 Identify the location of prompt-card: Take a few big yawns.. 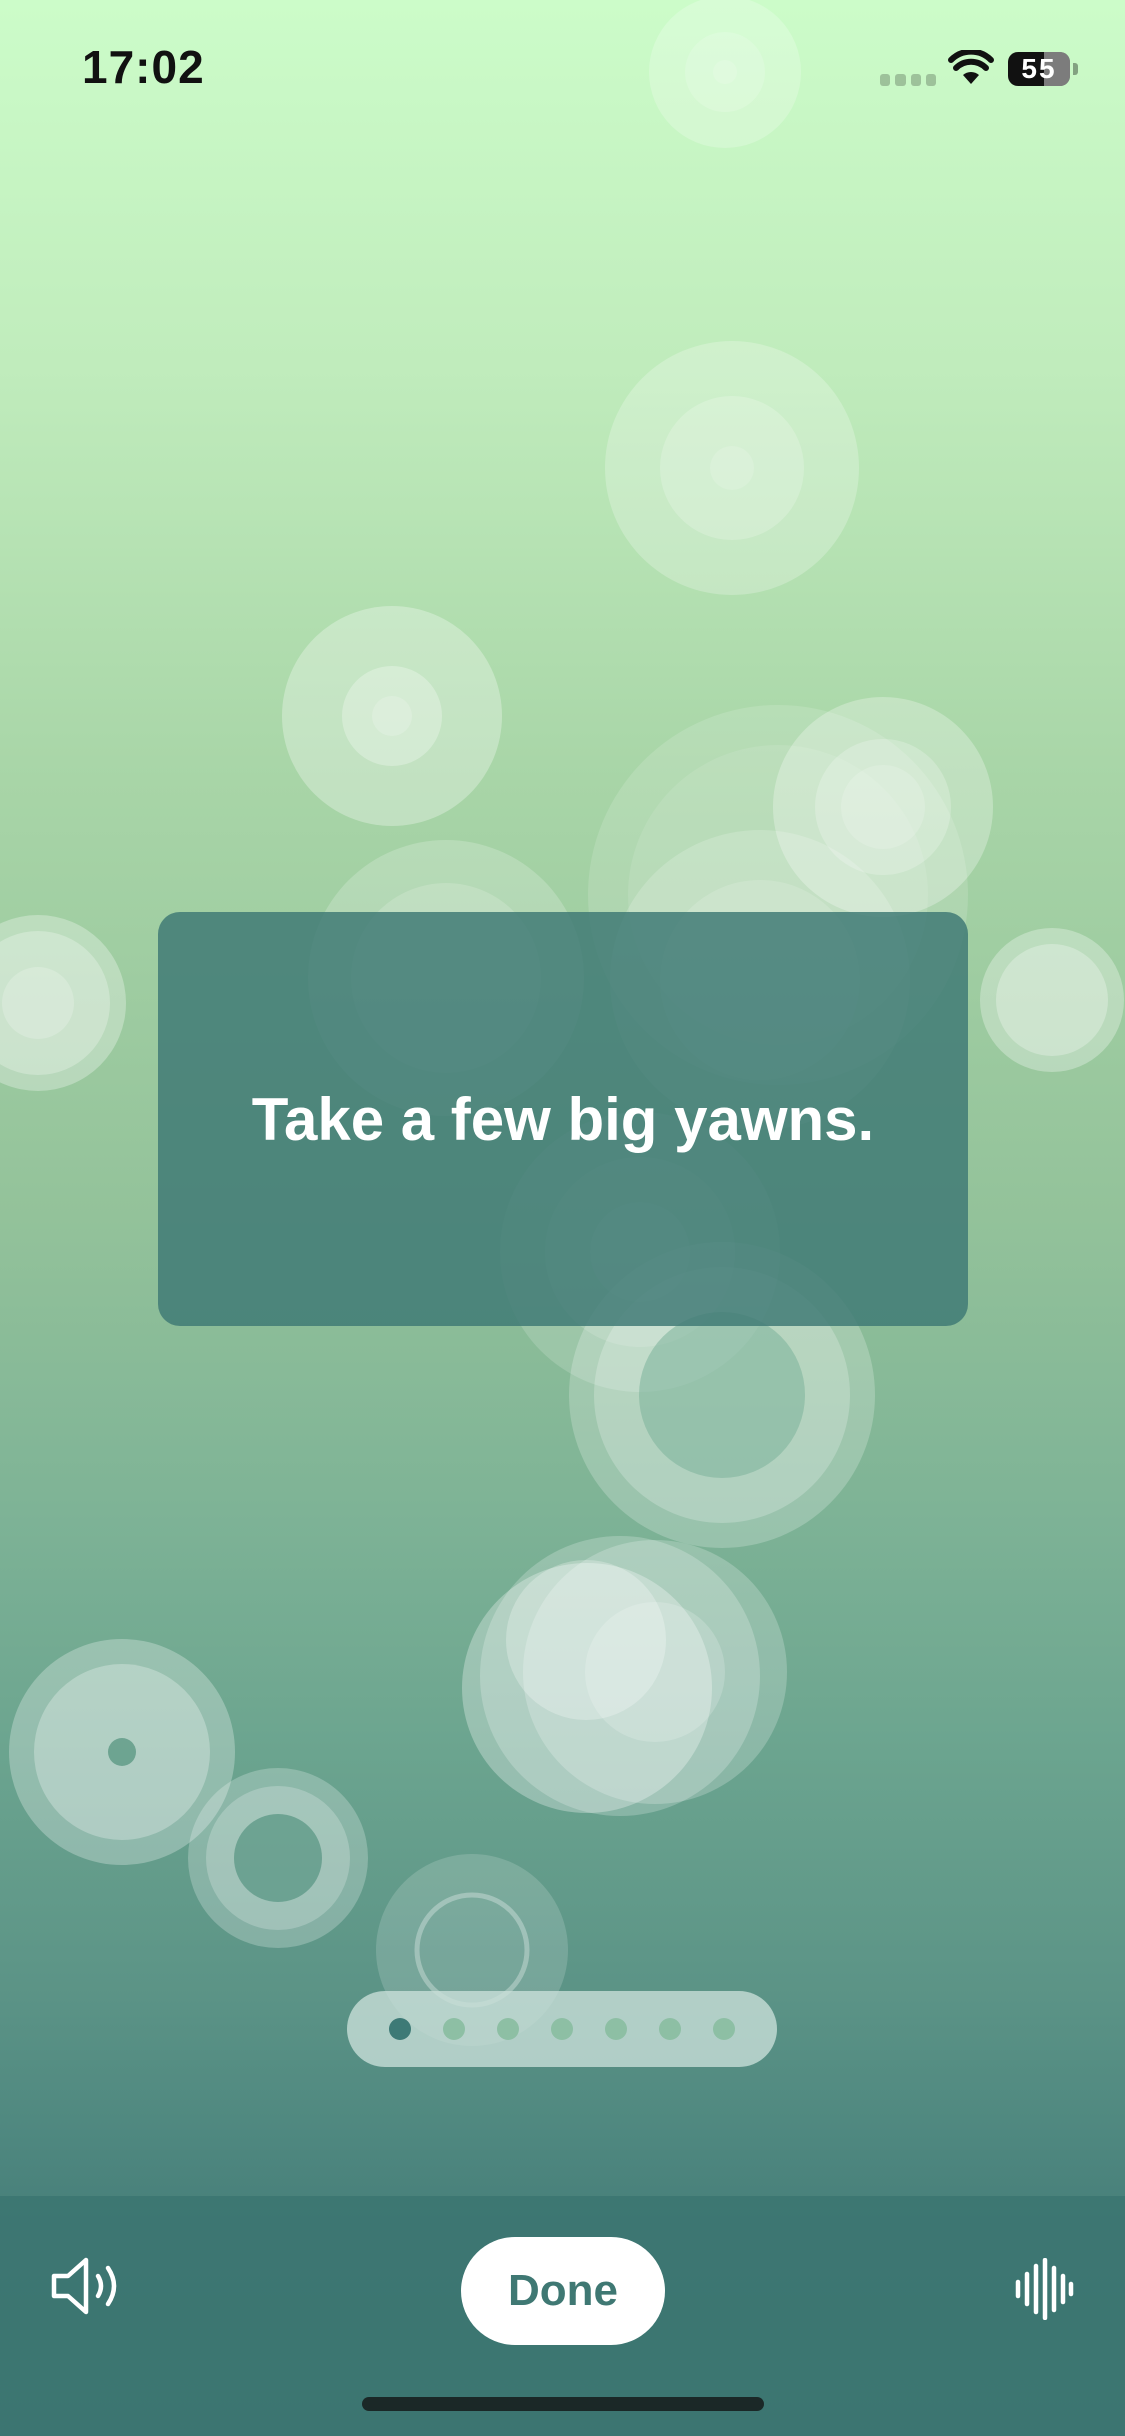
(563, 1119).